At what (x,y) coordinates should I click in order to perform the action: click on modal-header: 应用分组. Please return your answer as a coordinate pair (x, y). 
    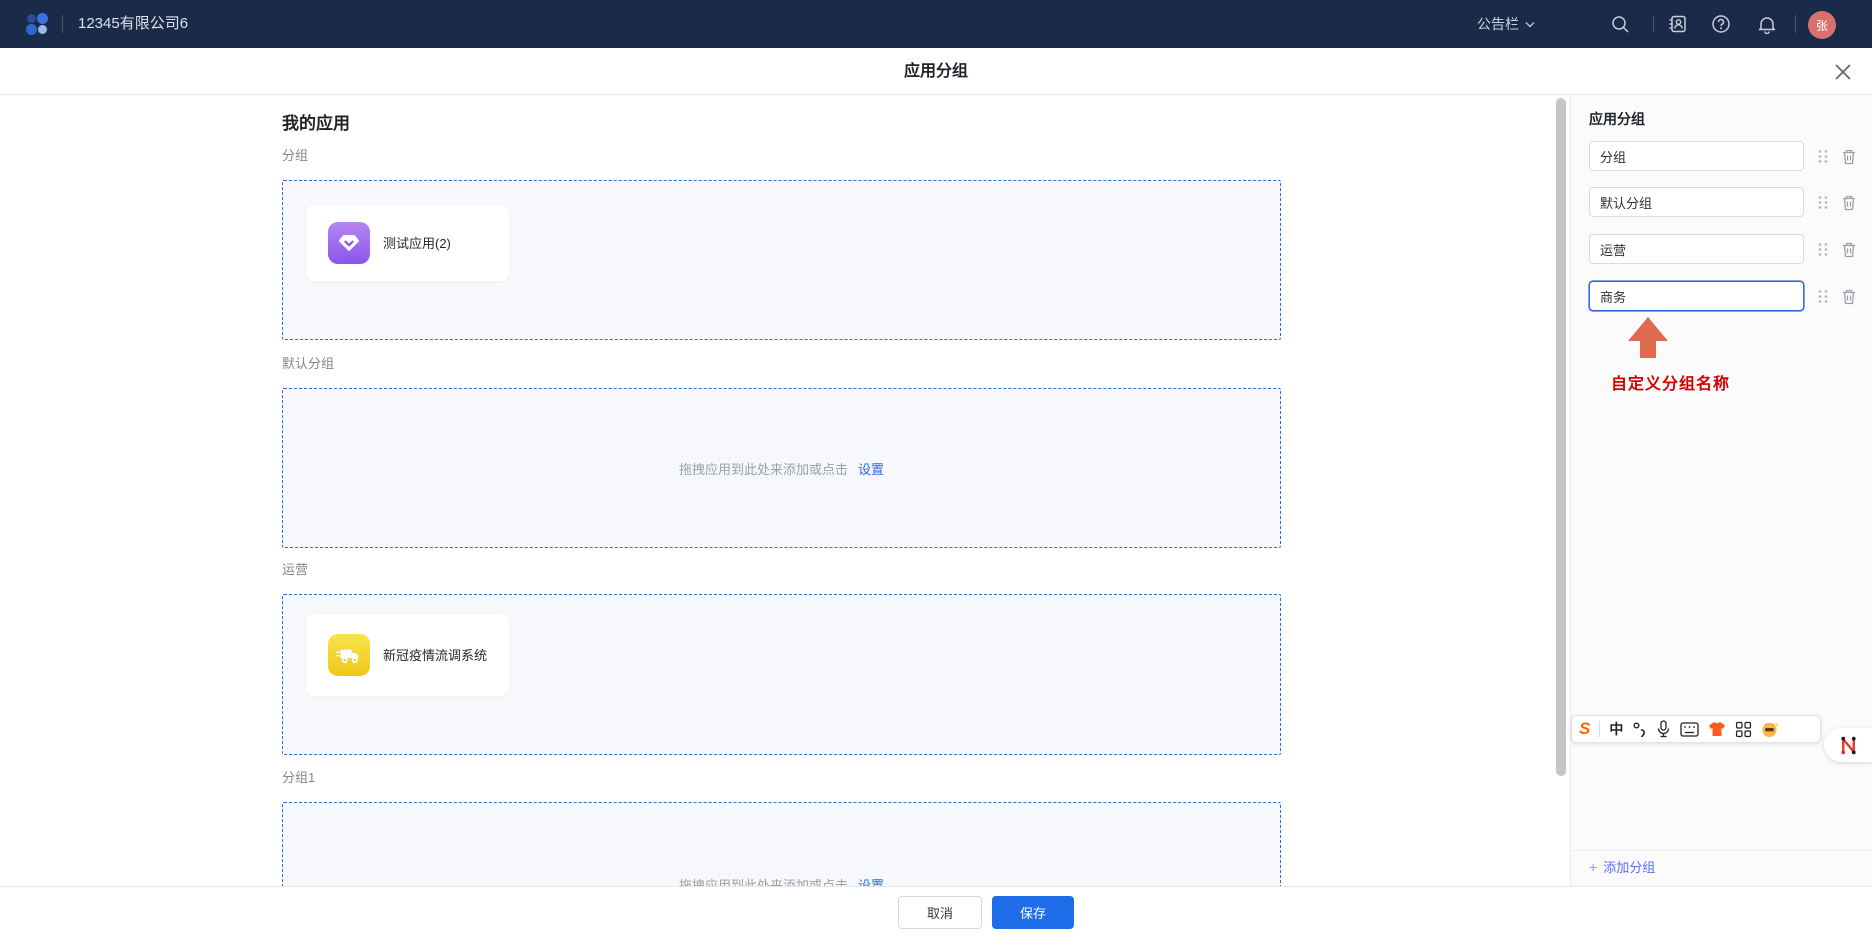
    Looking at the image, I should click on (936, 71).